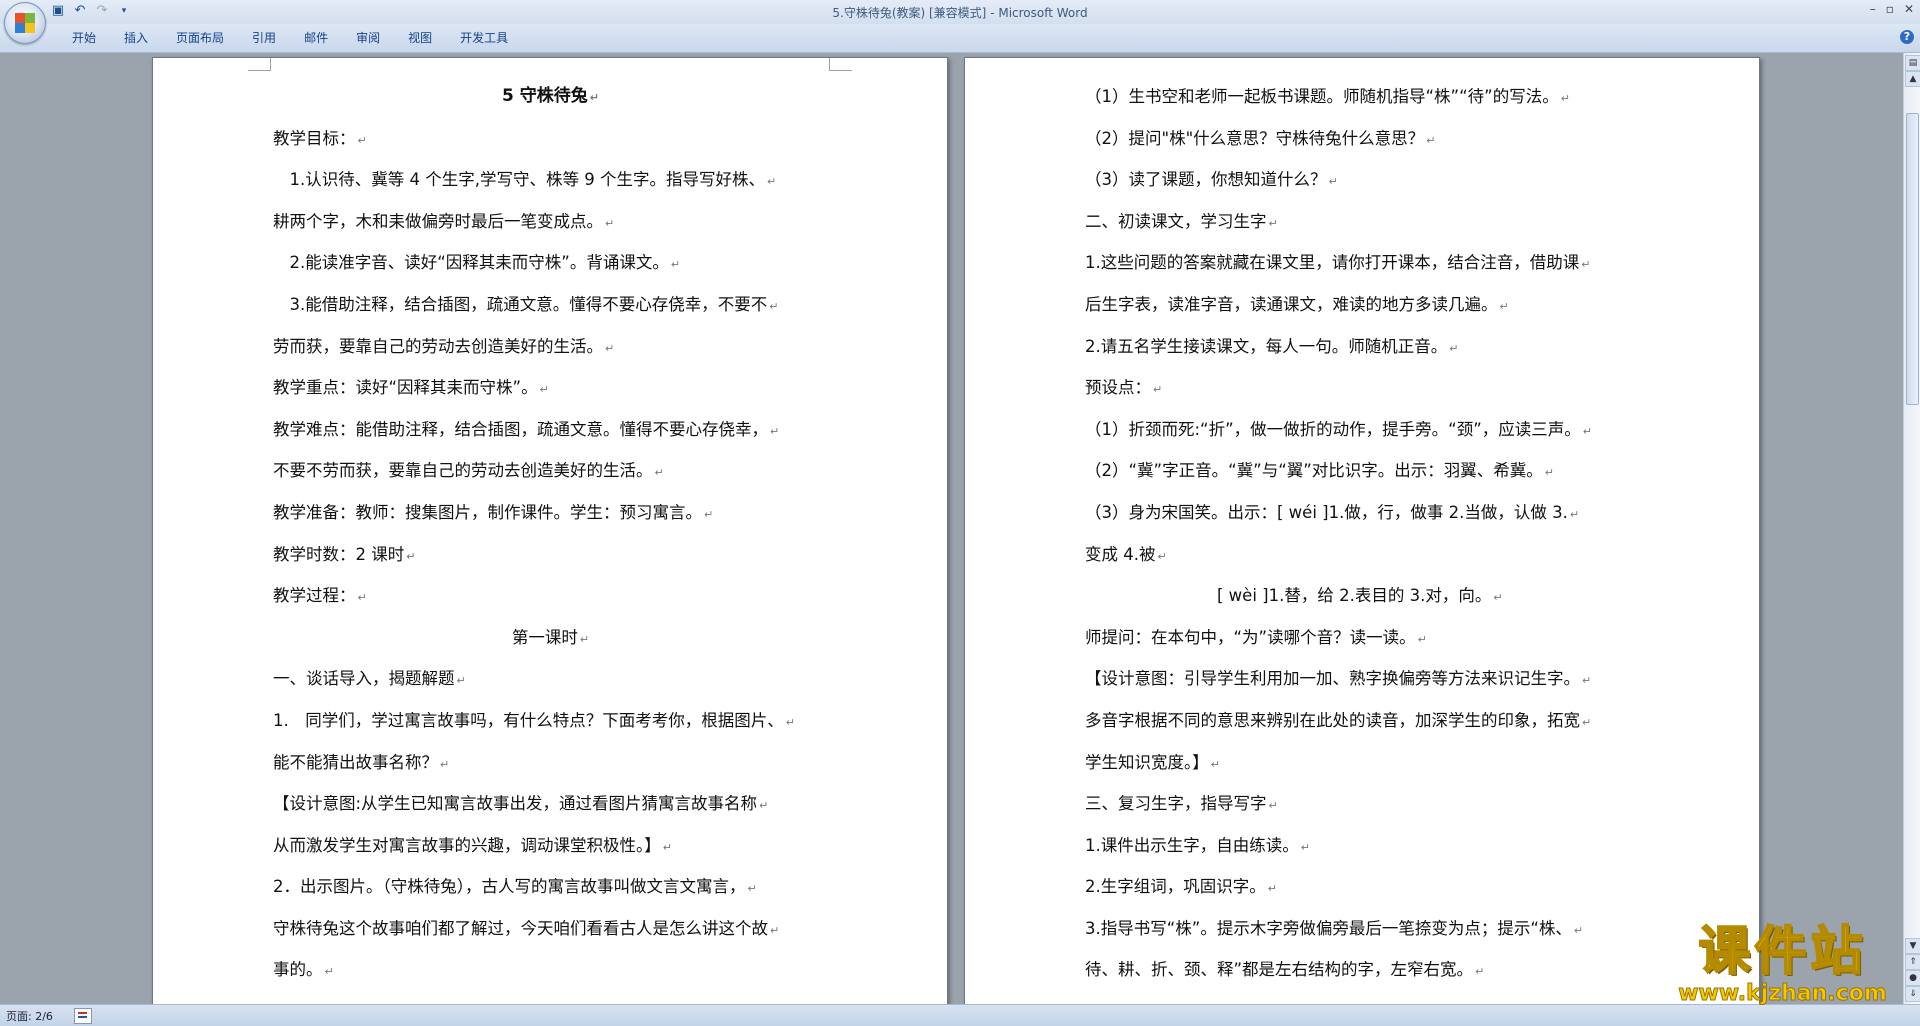 The height and width of the screenshot is (1026, 1920). What do you see at coordinates (550, 97) in the screenshot?
I see `text-line: 5 守株待兔 ↵` at bounding box center [550, 97].